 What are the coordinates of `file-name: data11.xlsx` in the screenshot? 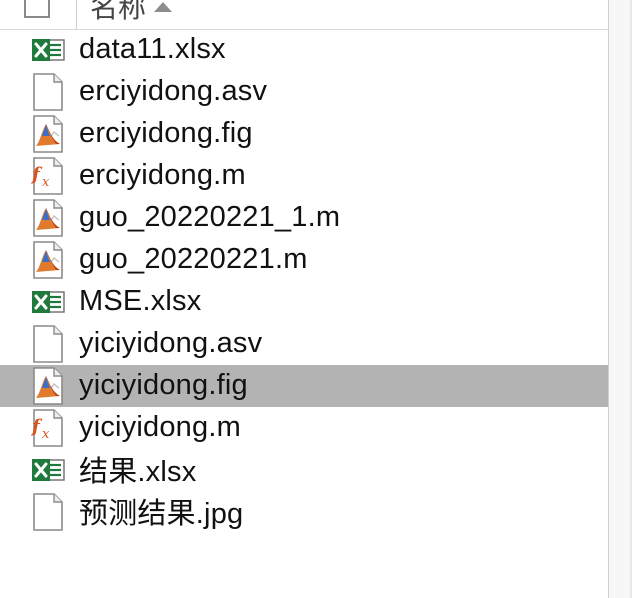 It's located at (152, 48).